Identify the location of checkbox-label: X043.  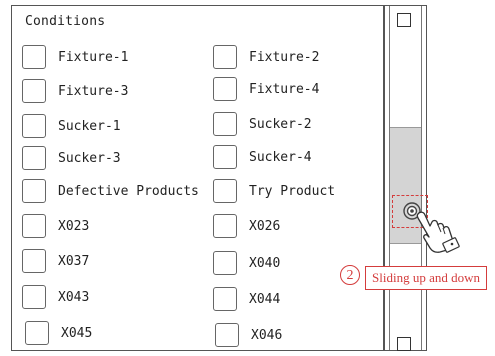
(74, 297).